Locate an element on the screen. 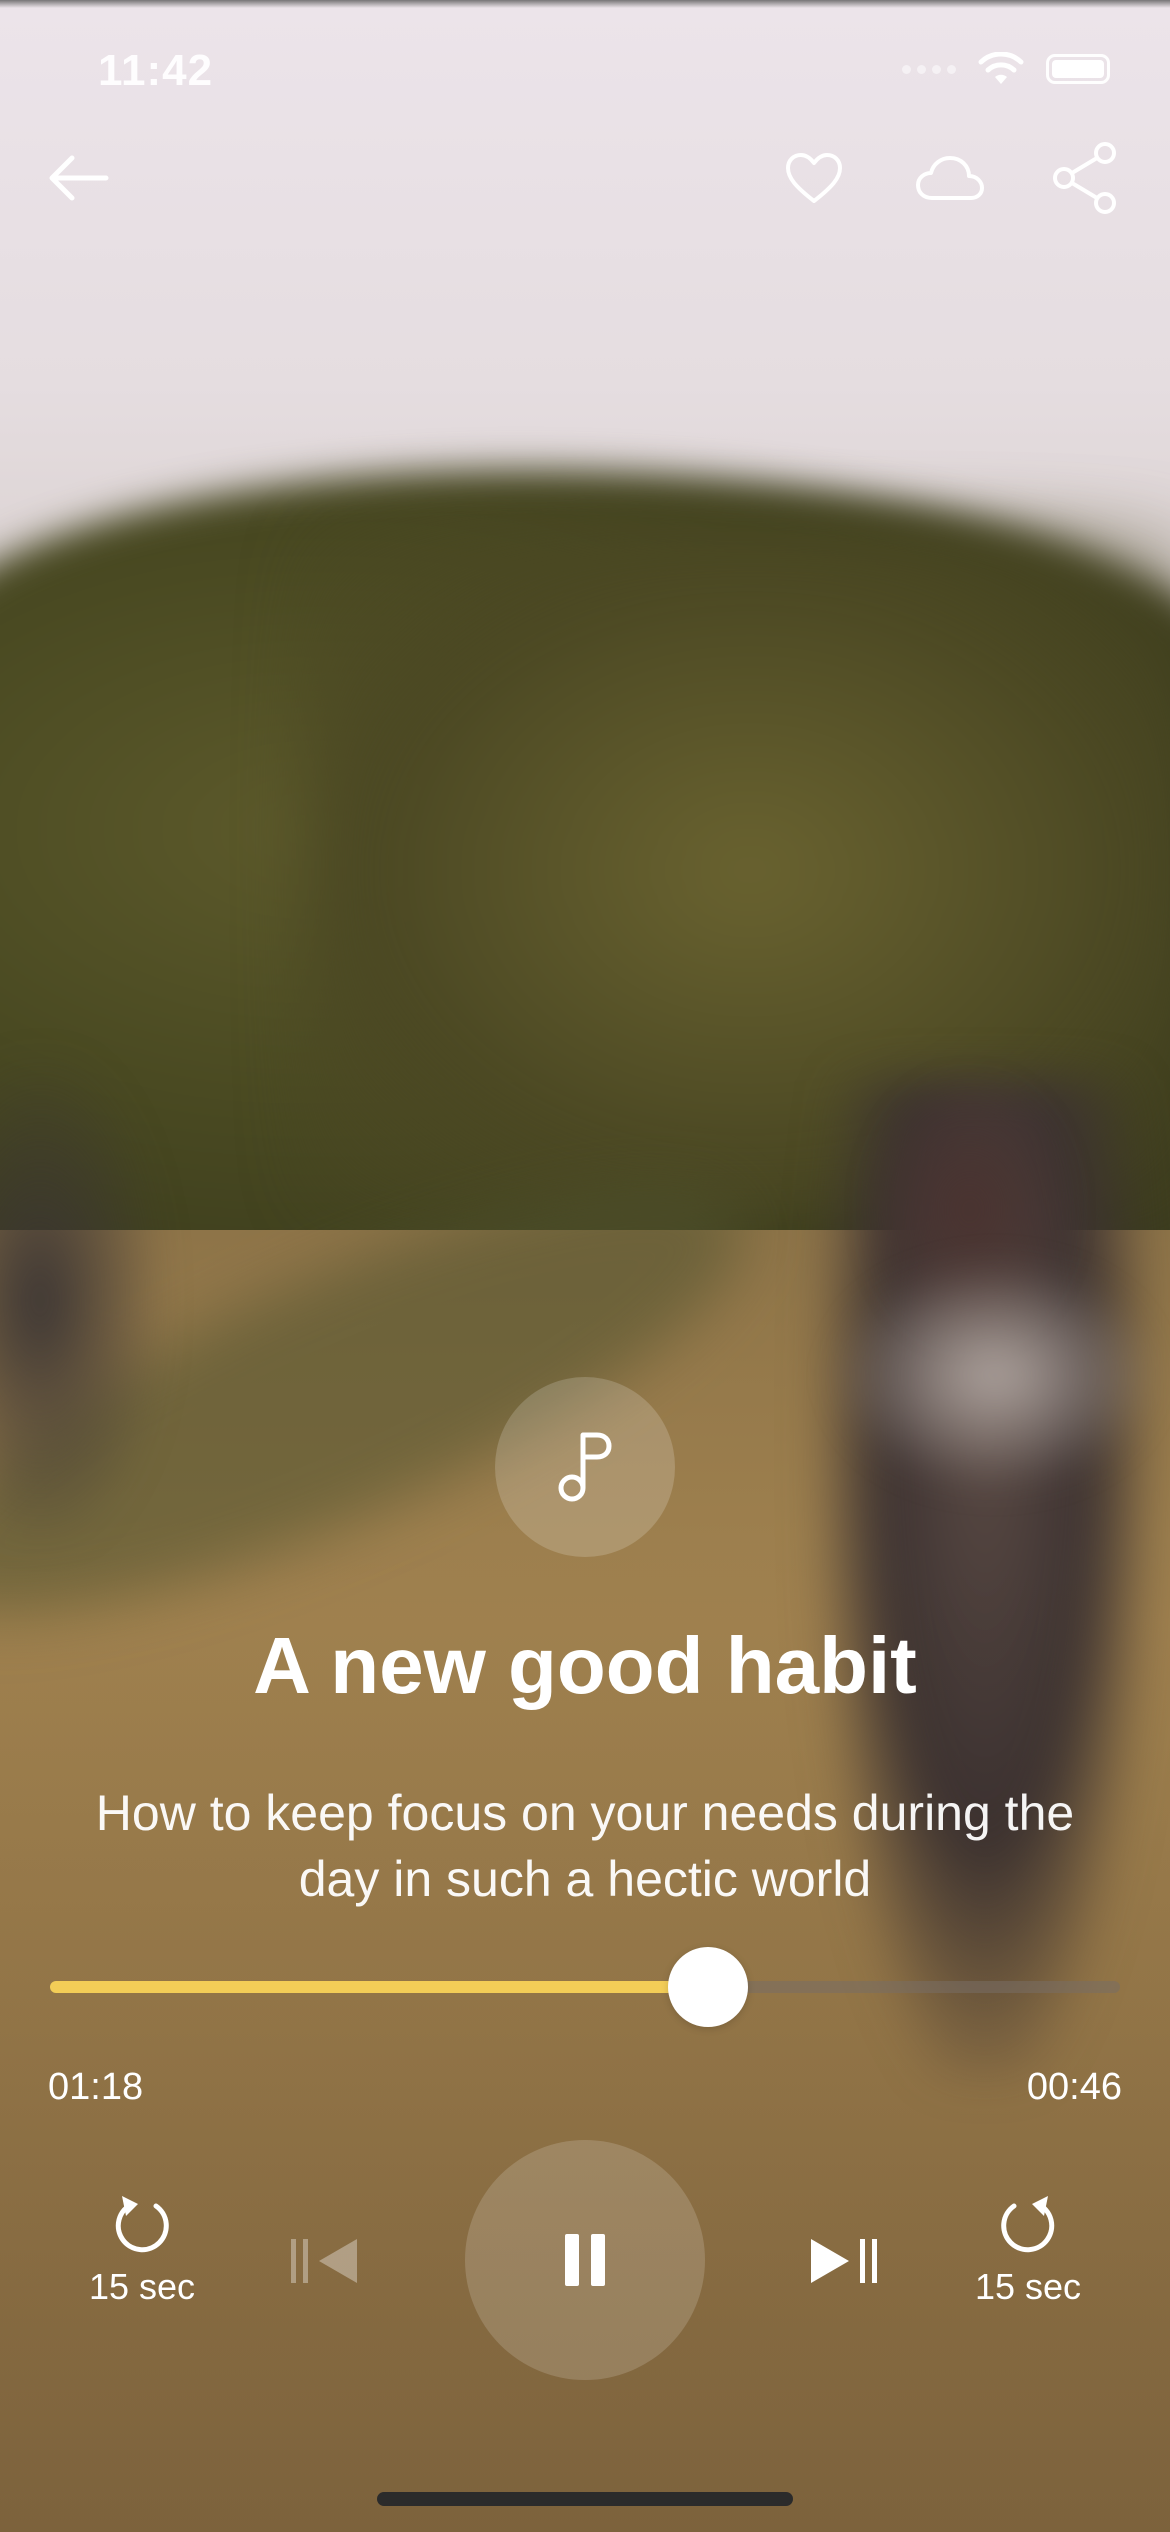 The height and width of the screenshot is (2532, 1170). next-button is located at coordinates (845, 2261).